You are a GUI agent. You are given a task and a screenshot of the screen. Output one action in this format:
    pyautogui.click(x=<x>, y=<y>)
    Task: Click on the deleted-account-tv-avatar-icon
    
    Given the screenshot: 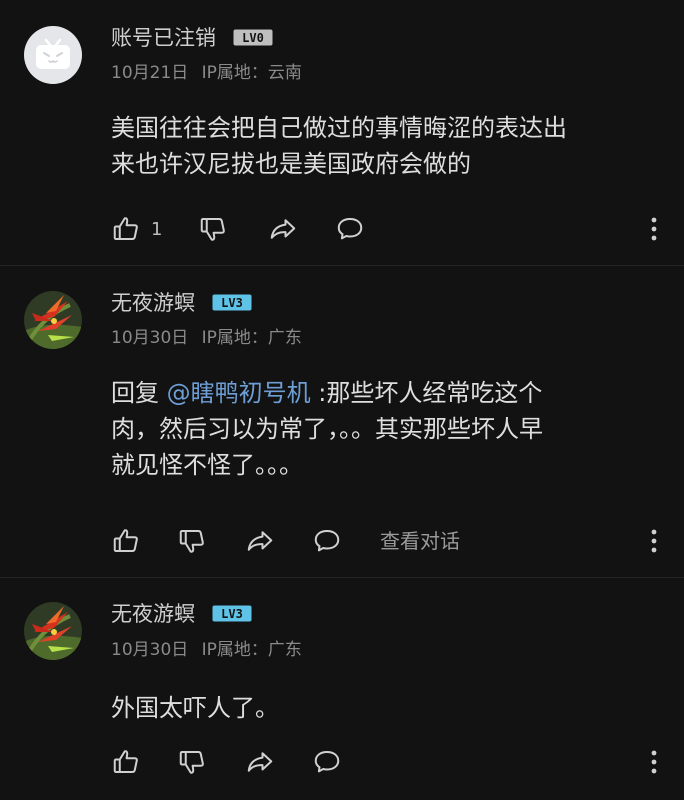 What is the action you would take?
    pyautogui.click(x=53, y=55)
    